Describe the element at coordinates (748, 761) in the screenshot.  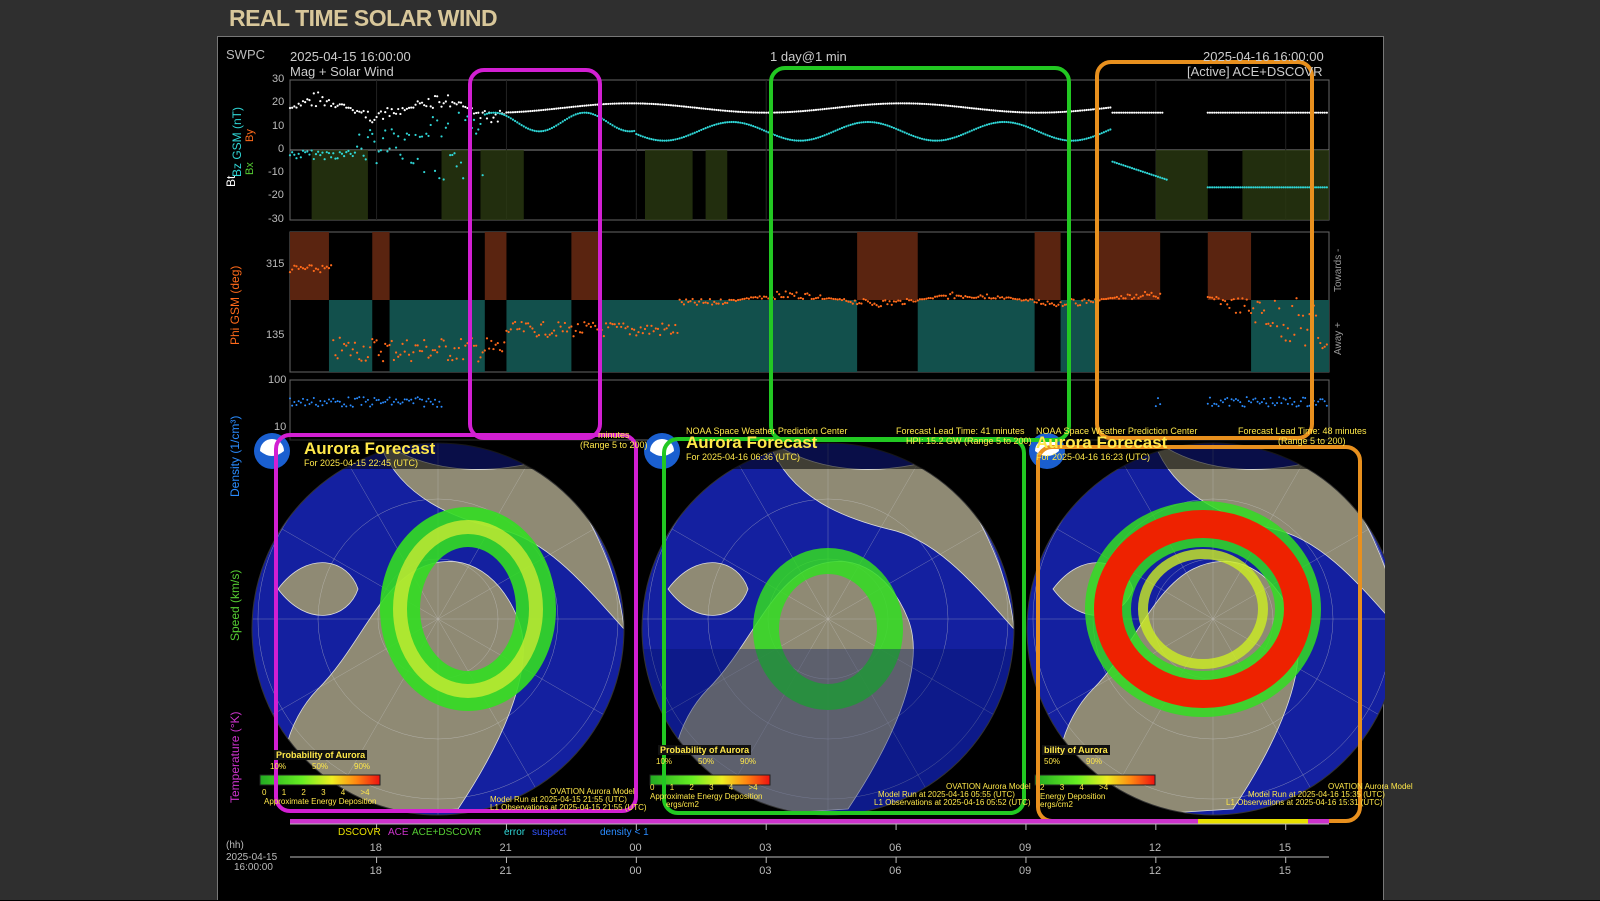
I see `forecast-2-legend-90: 90%` at that location.